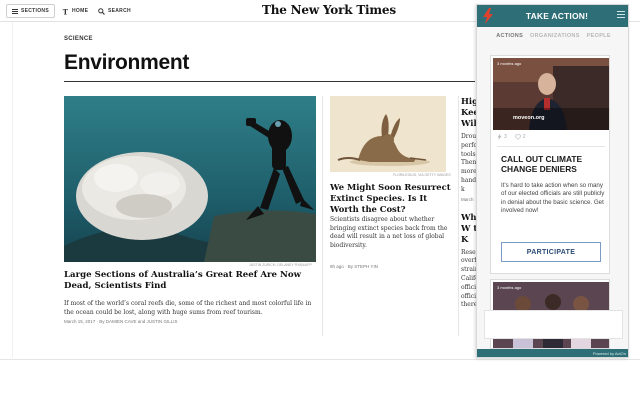 The width and height of the screenshot is (640, 400). I want to click on nyt-t-icon: T, so click(66, 11).